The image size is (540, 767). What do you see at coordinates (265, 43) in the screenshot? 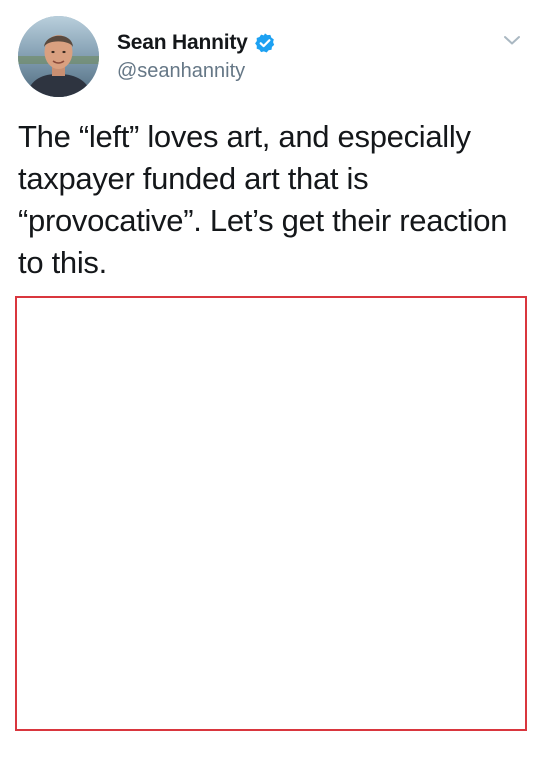
I see `verified-badge-icon` at bounding box center [265, 43].